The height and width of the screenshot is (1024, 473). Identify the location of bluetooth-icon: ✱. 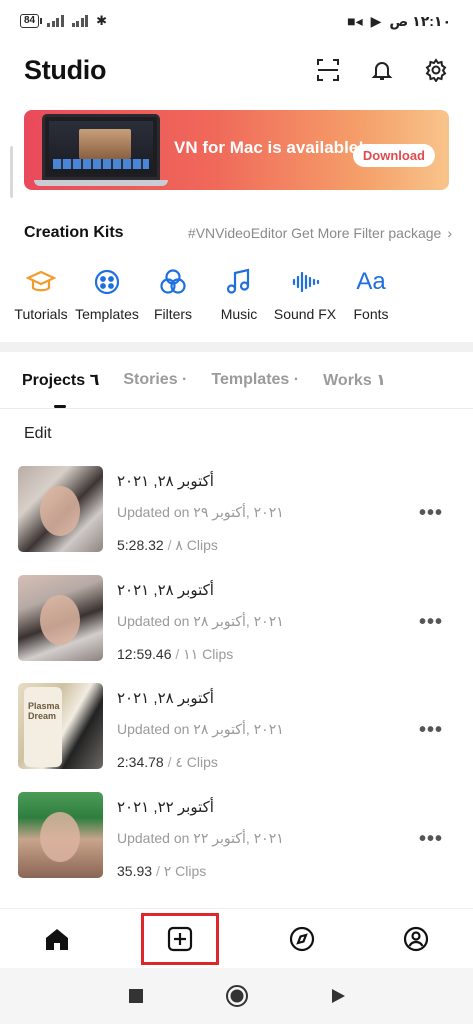
(102, 20).